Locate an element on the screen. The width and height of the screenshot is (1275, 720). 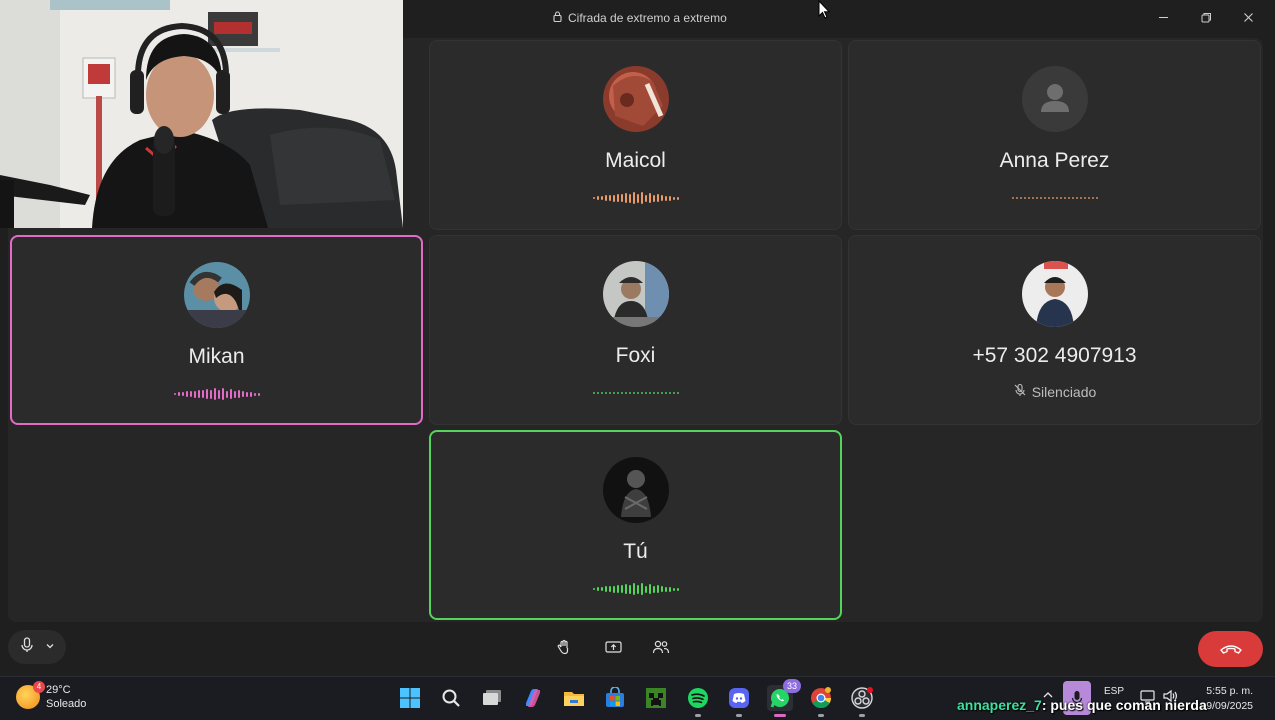
microphone-icon is located at coordinates (27, 647).